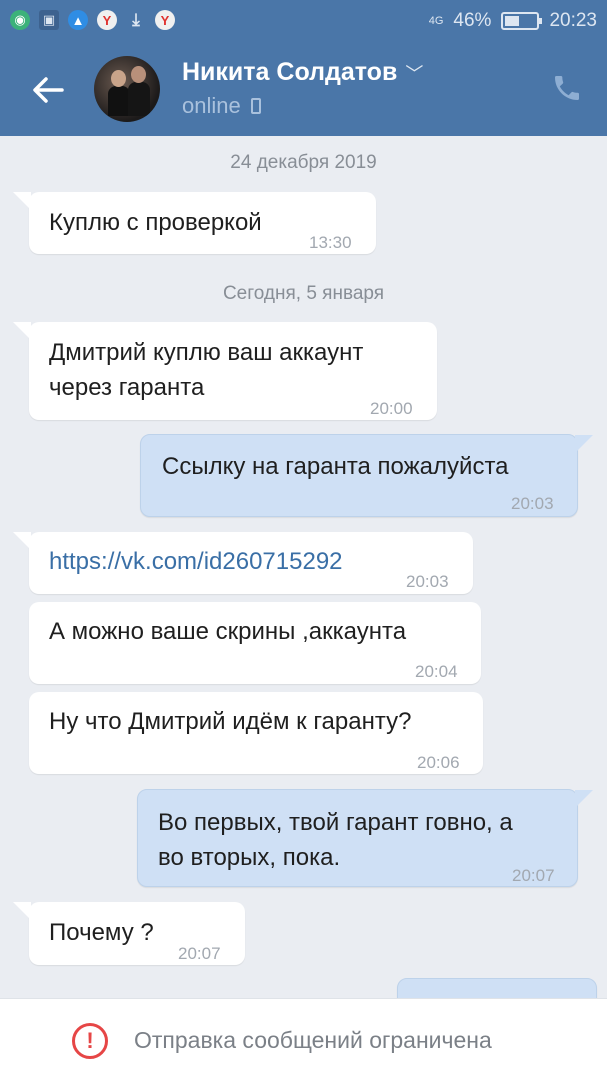  I want to click on message-bubble-outgoing-partial, so click(497, 988).